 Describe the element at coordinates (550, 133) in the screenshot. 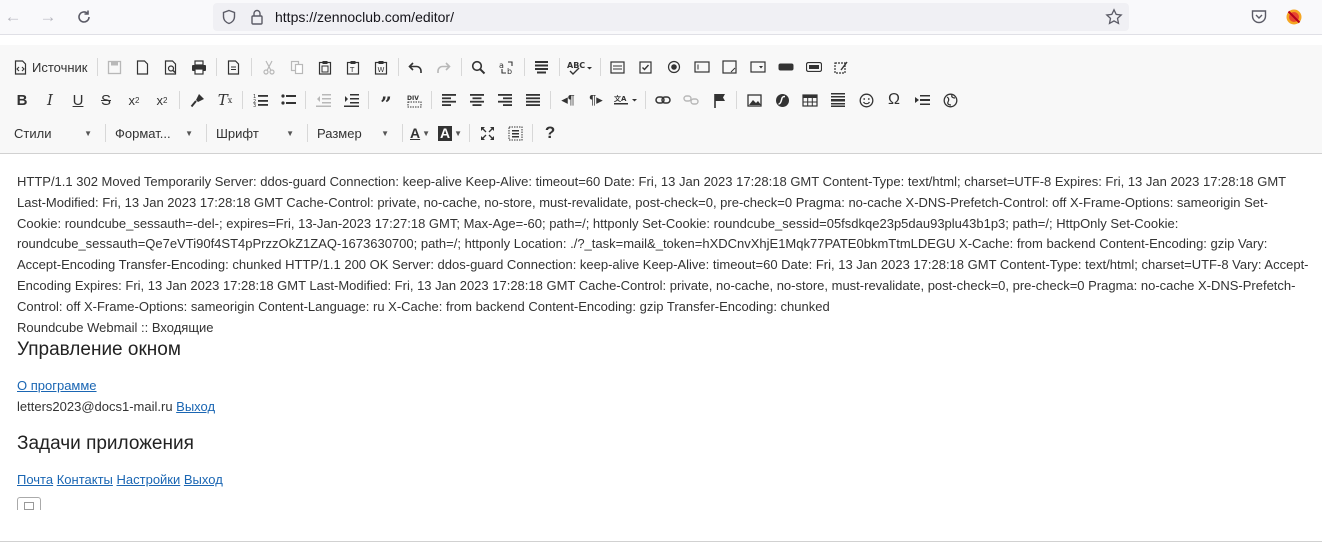

I see `help-icon: ?` at that location.